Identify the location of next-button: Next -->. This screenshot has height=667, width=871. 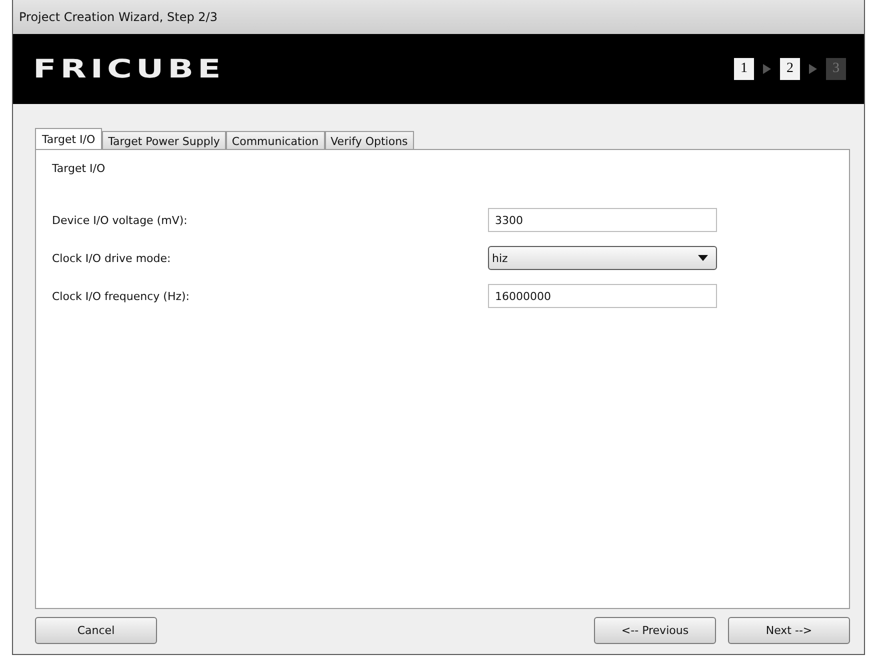
(789, 630).